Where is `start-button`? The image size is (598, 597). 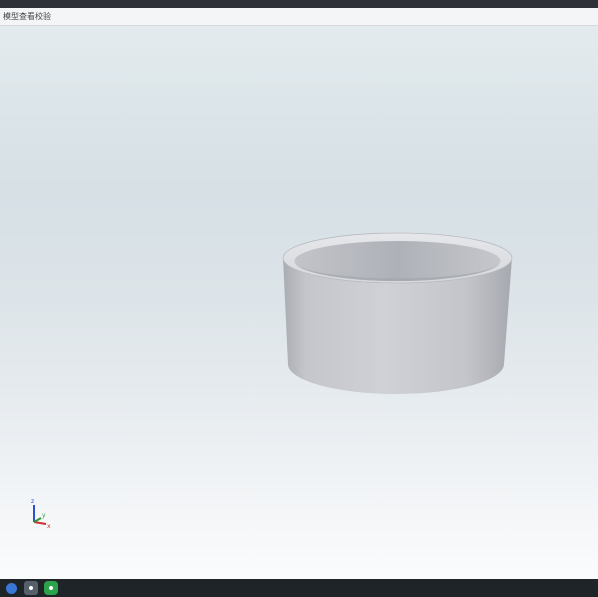 start-button is located at coordinates (11, 588).